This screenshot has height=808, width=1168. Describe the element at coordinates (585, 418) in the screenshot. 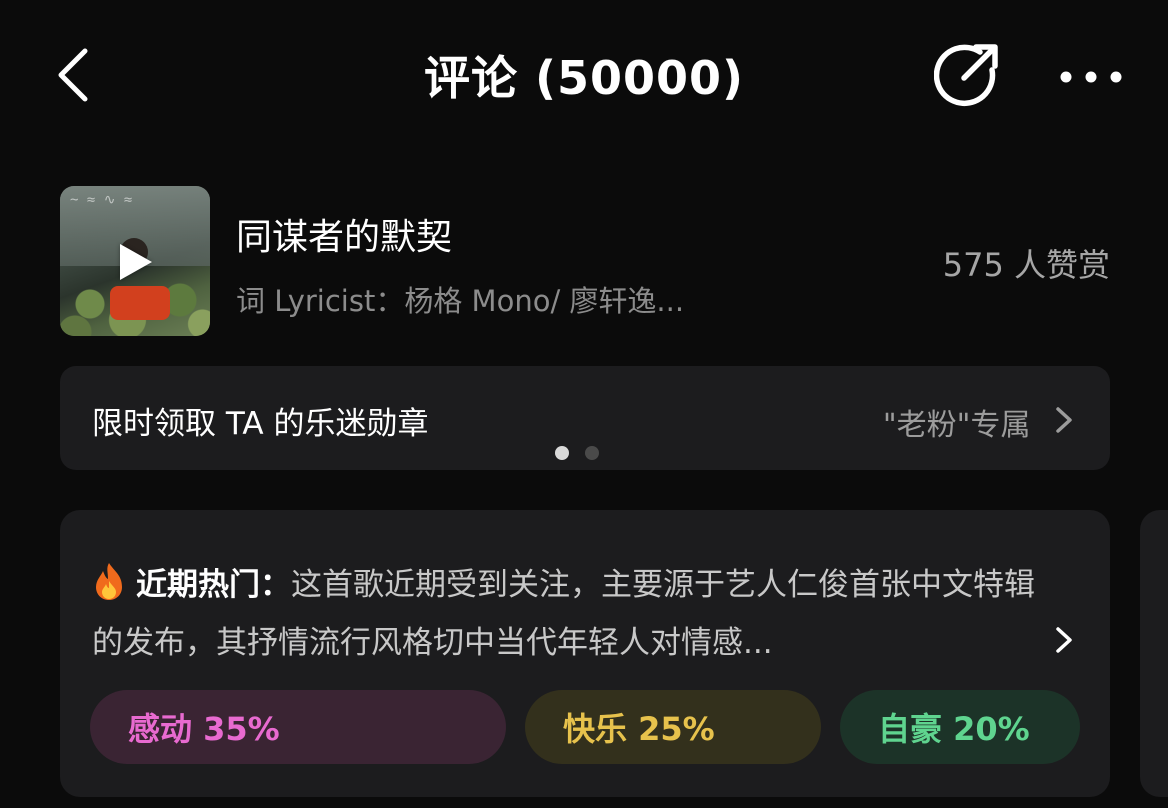

I see `badge-banner: 限时领取 TA 的乐迷勋章 "老粉"专属` at that location.